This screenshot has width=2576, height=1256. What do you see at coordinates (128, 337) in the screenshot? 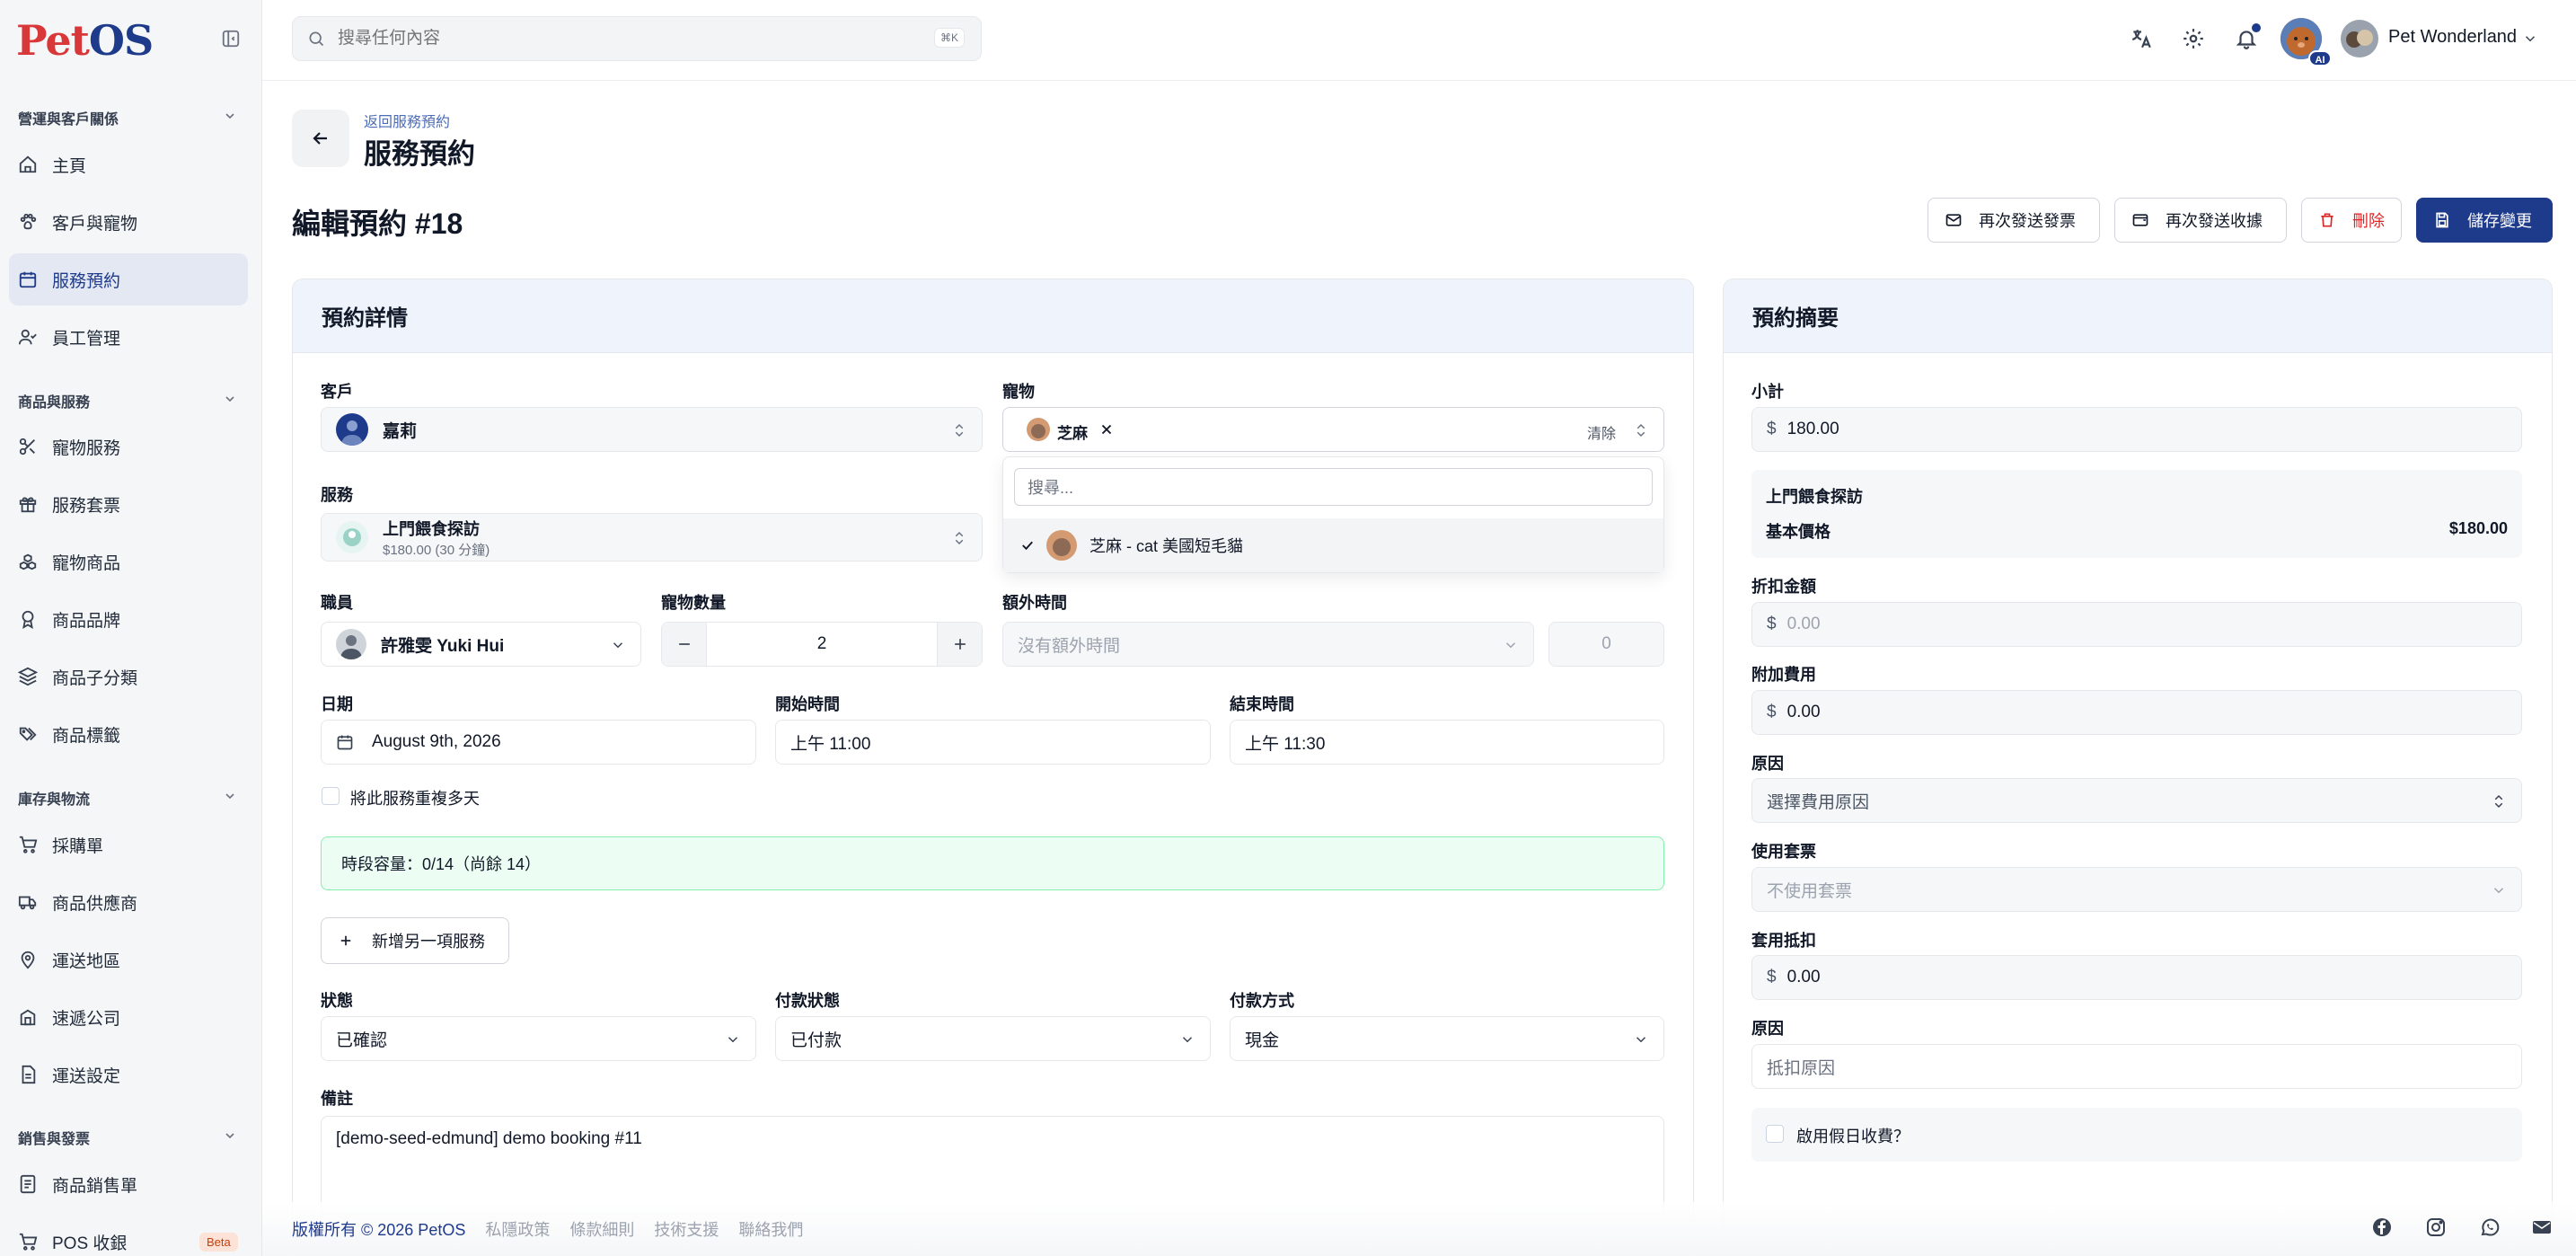
I see `sidebar-item-staff: 員工管理` at bounding box center [128, 337].